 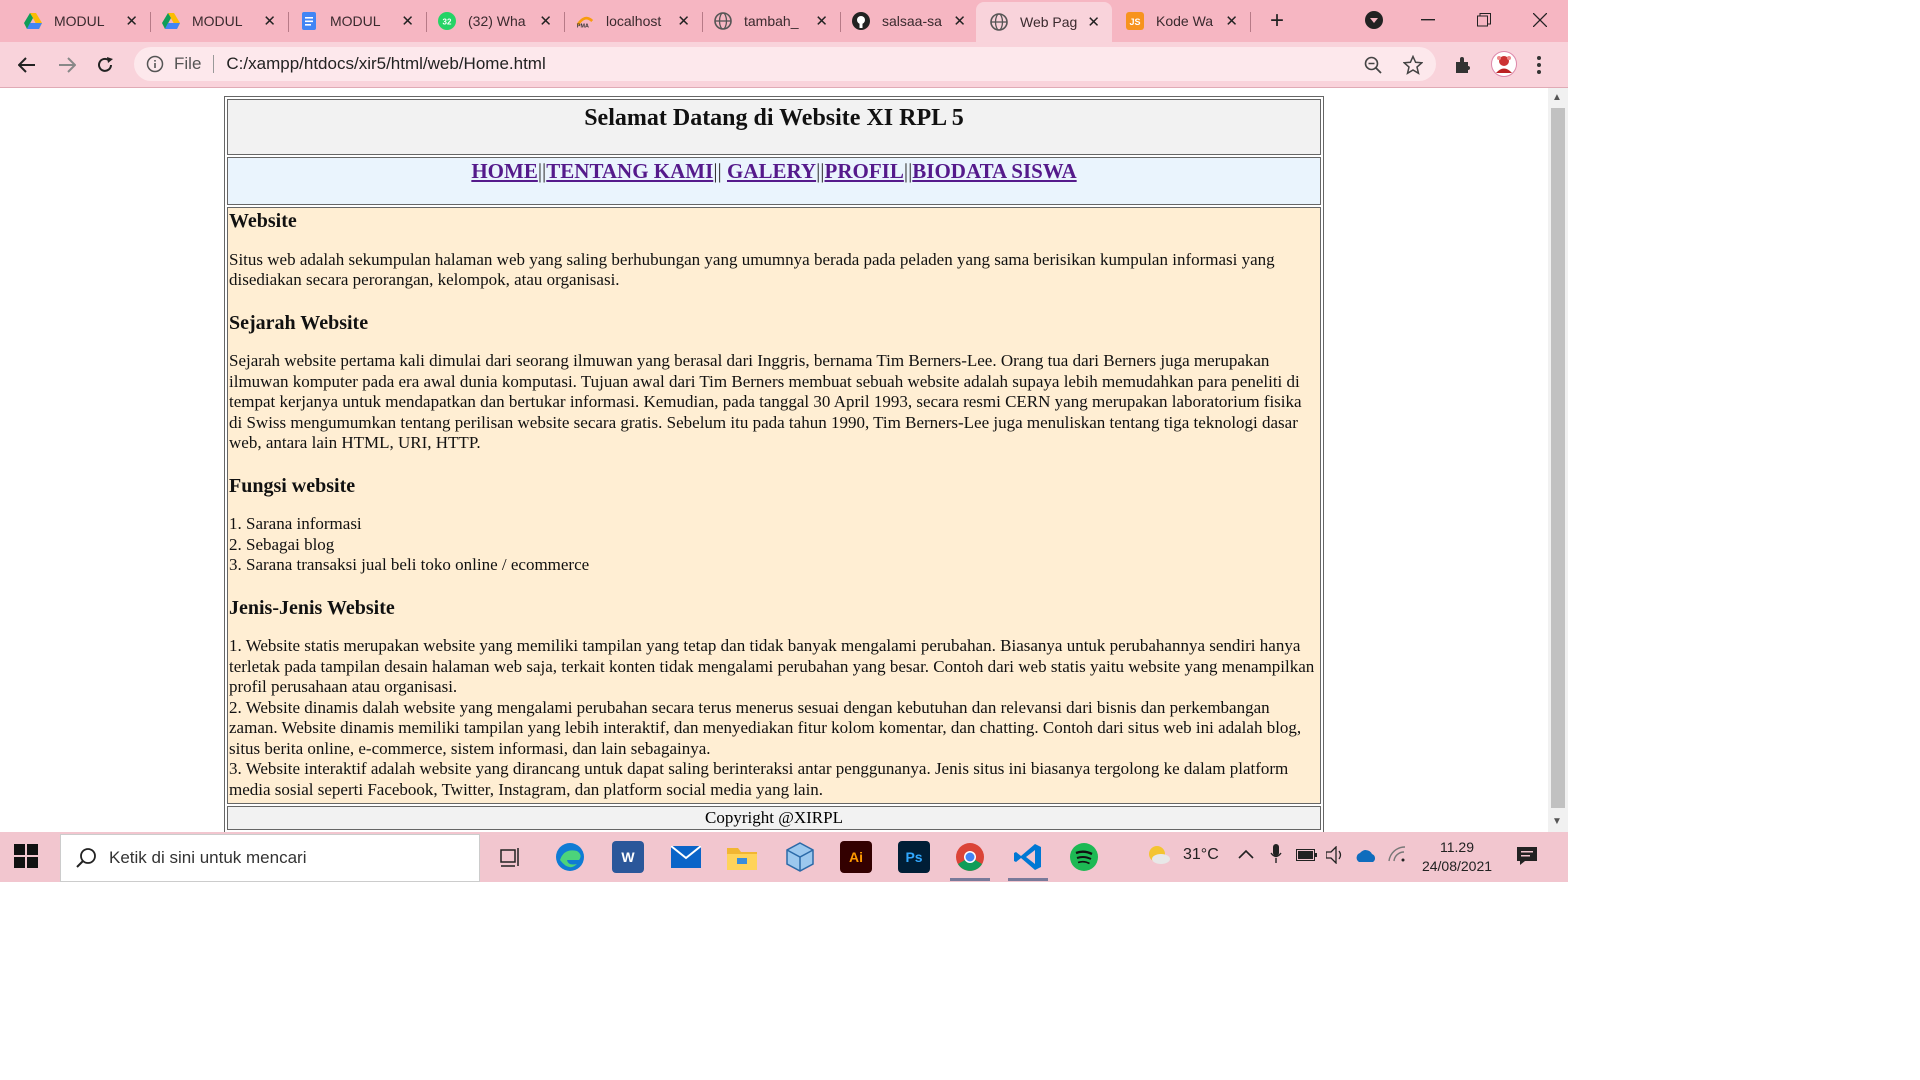 I want to click on tab-label: localhost, so click(x=634, y=21).